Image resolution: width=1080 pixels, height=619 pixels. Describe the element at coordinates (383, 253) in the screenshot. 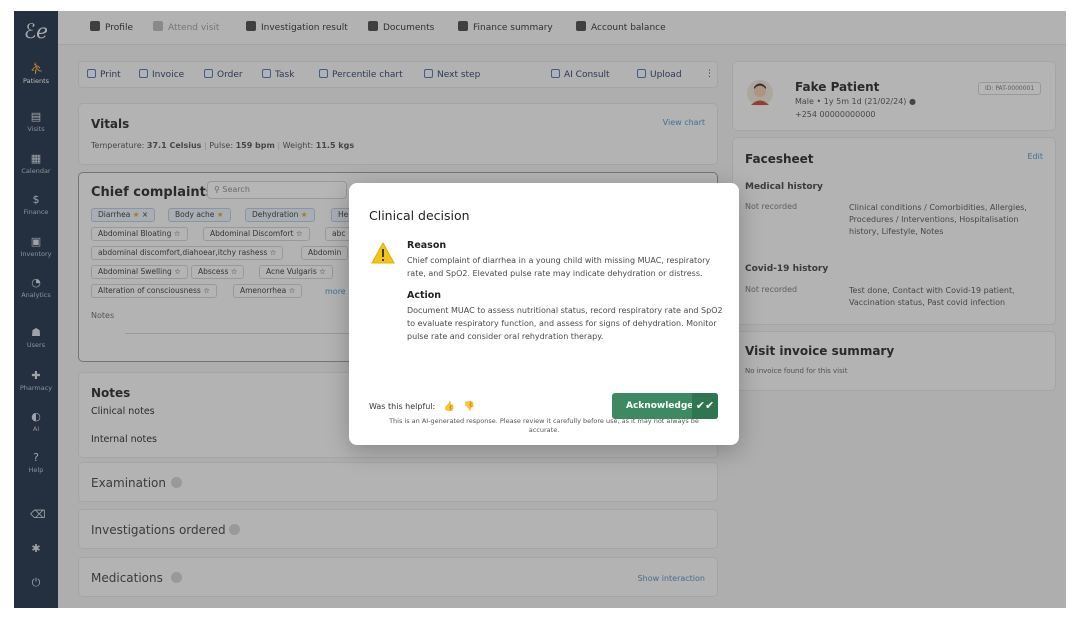

I see `warning-icon` at that location.